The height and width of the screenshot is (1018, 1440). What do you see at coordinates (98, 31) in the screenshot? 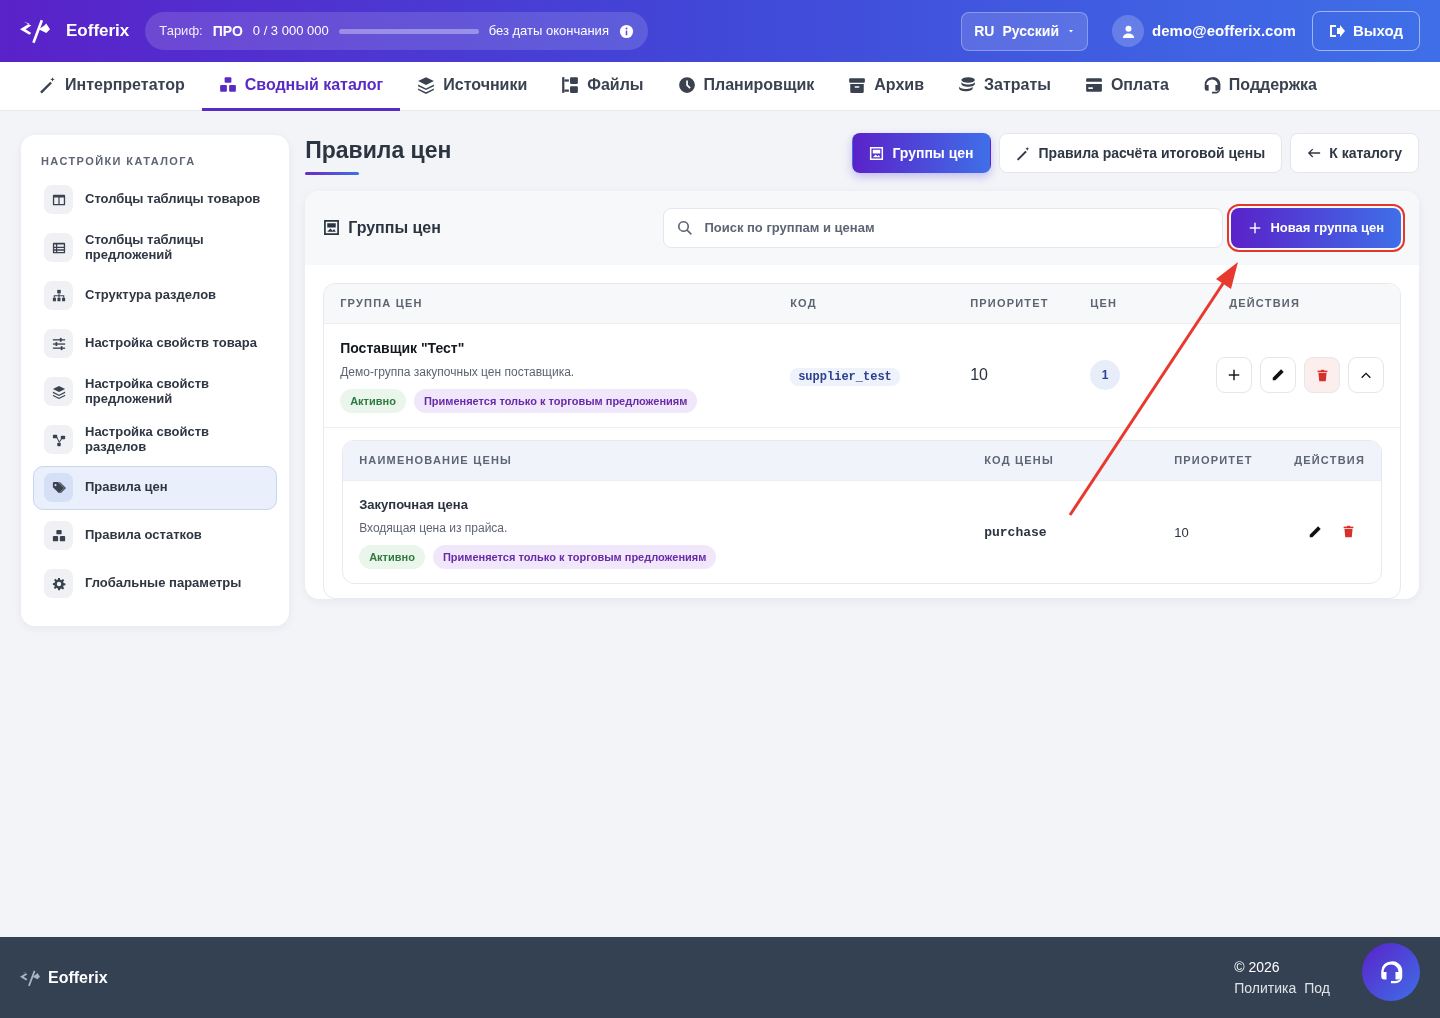
I see `brand-name: Eofferix` at bounding box center [98, 31].